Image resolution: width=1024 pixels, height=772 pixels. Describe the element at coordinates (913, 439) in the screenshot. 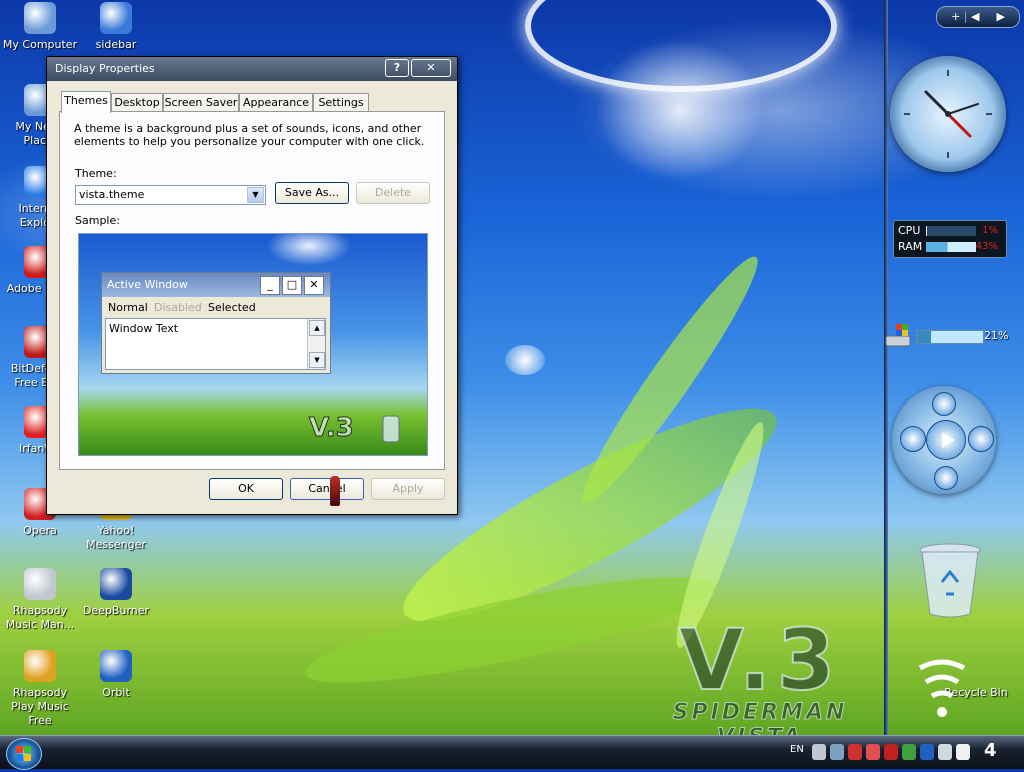

I see `previous-track-button` at that location.